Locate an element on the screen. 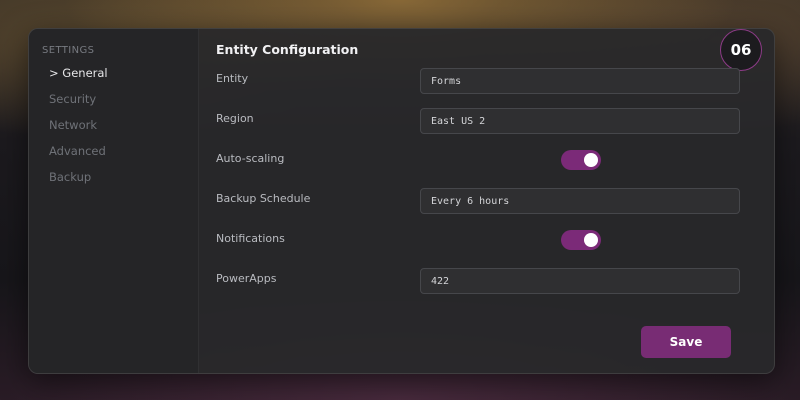  sidebar-item-backup: Backup is located at coordinates (70, 177).